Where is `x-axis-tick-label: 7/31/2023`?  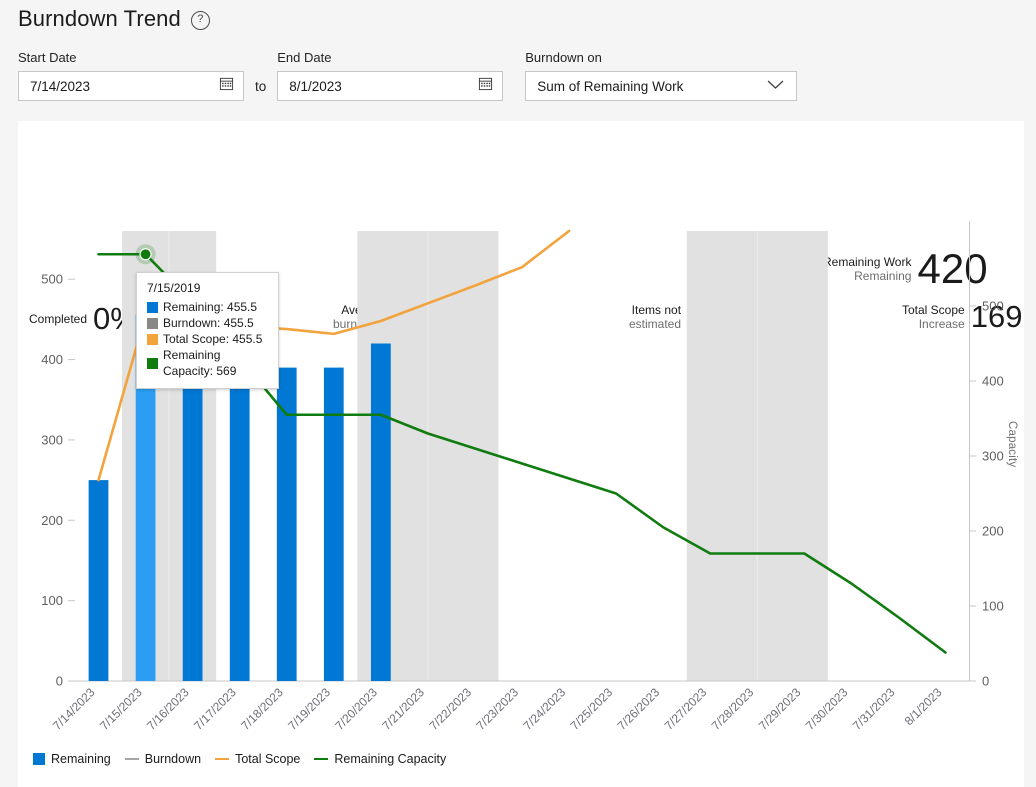 x-axis-tick-label: 7/31/2023 is located at coordinates (874, 709).